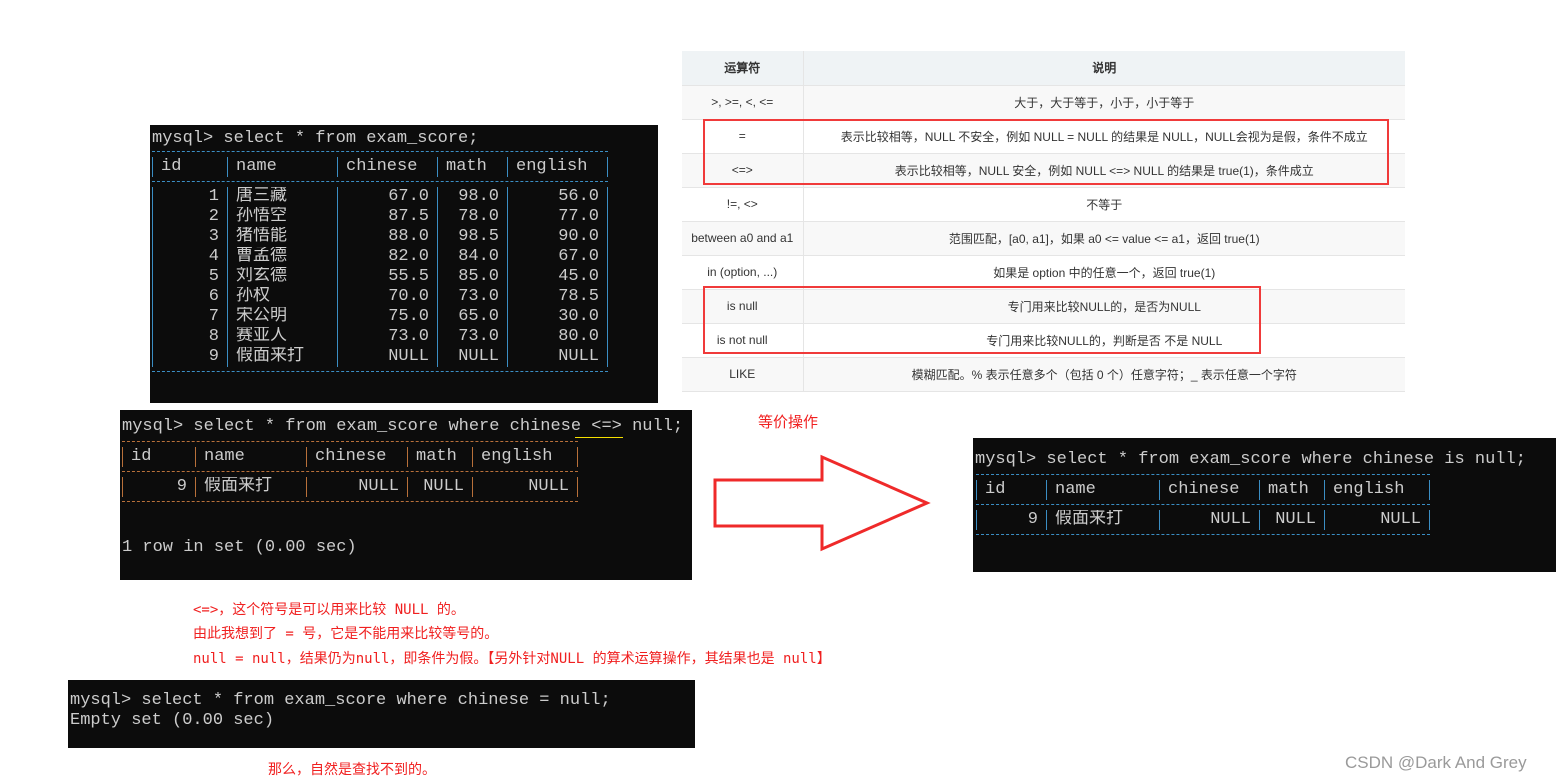  Describe the element at coordinates (380, 217) in the screenshot. I see `table-row: 2 孙悟空 87.5 78.0 77.0` at that location.